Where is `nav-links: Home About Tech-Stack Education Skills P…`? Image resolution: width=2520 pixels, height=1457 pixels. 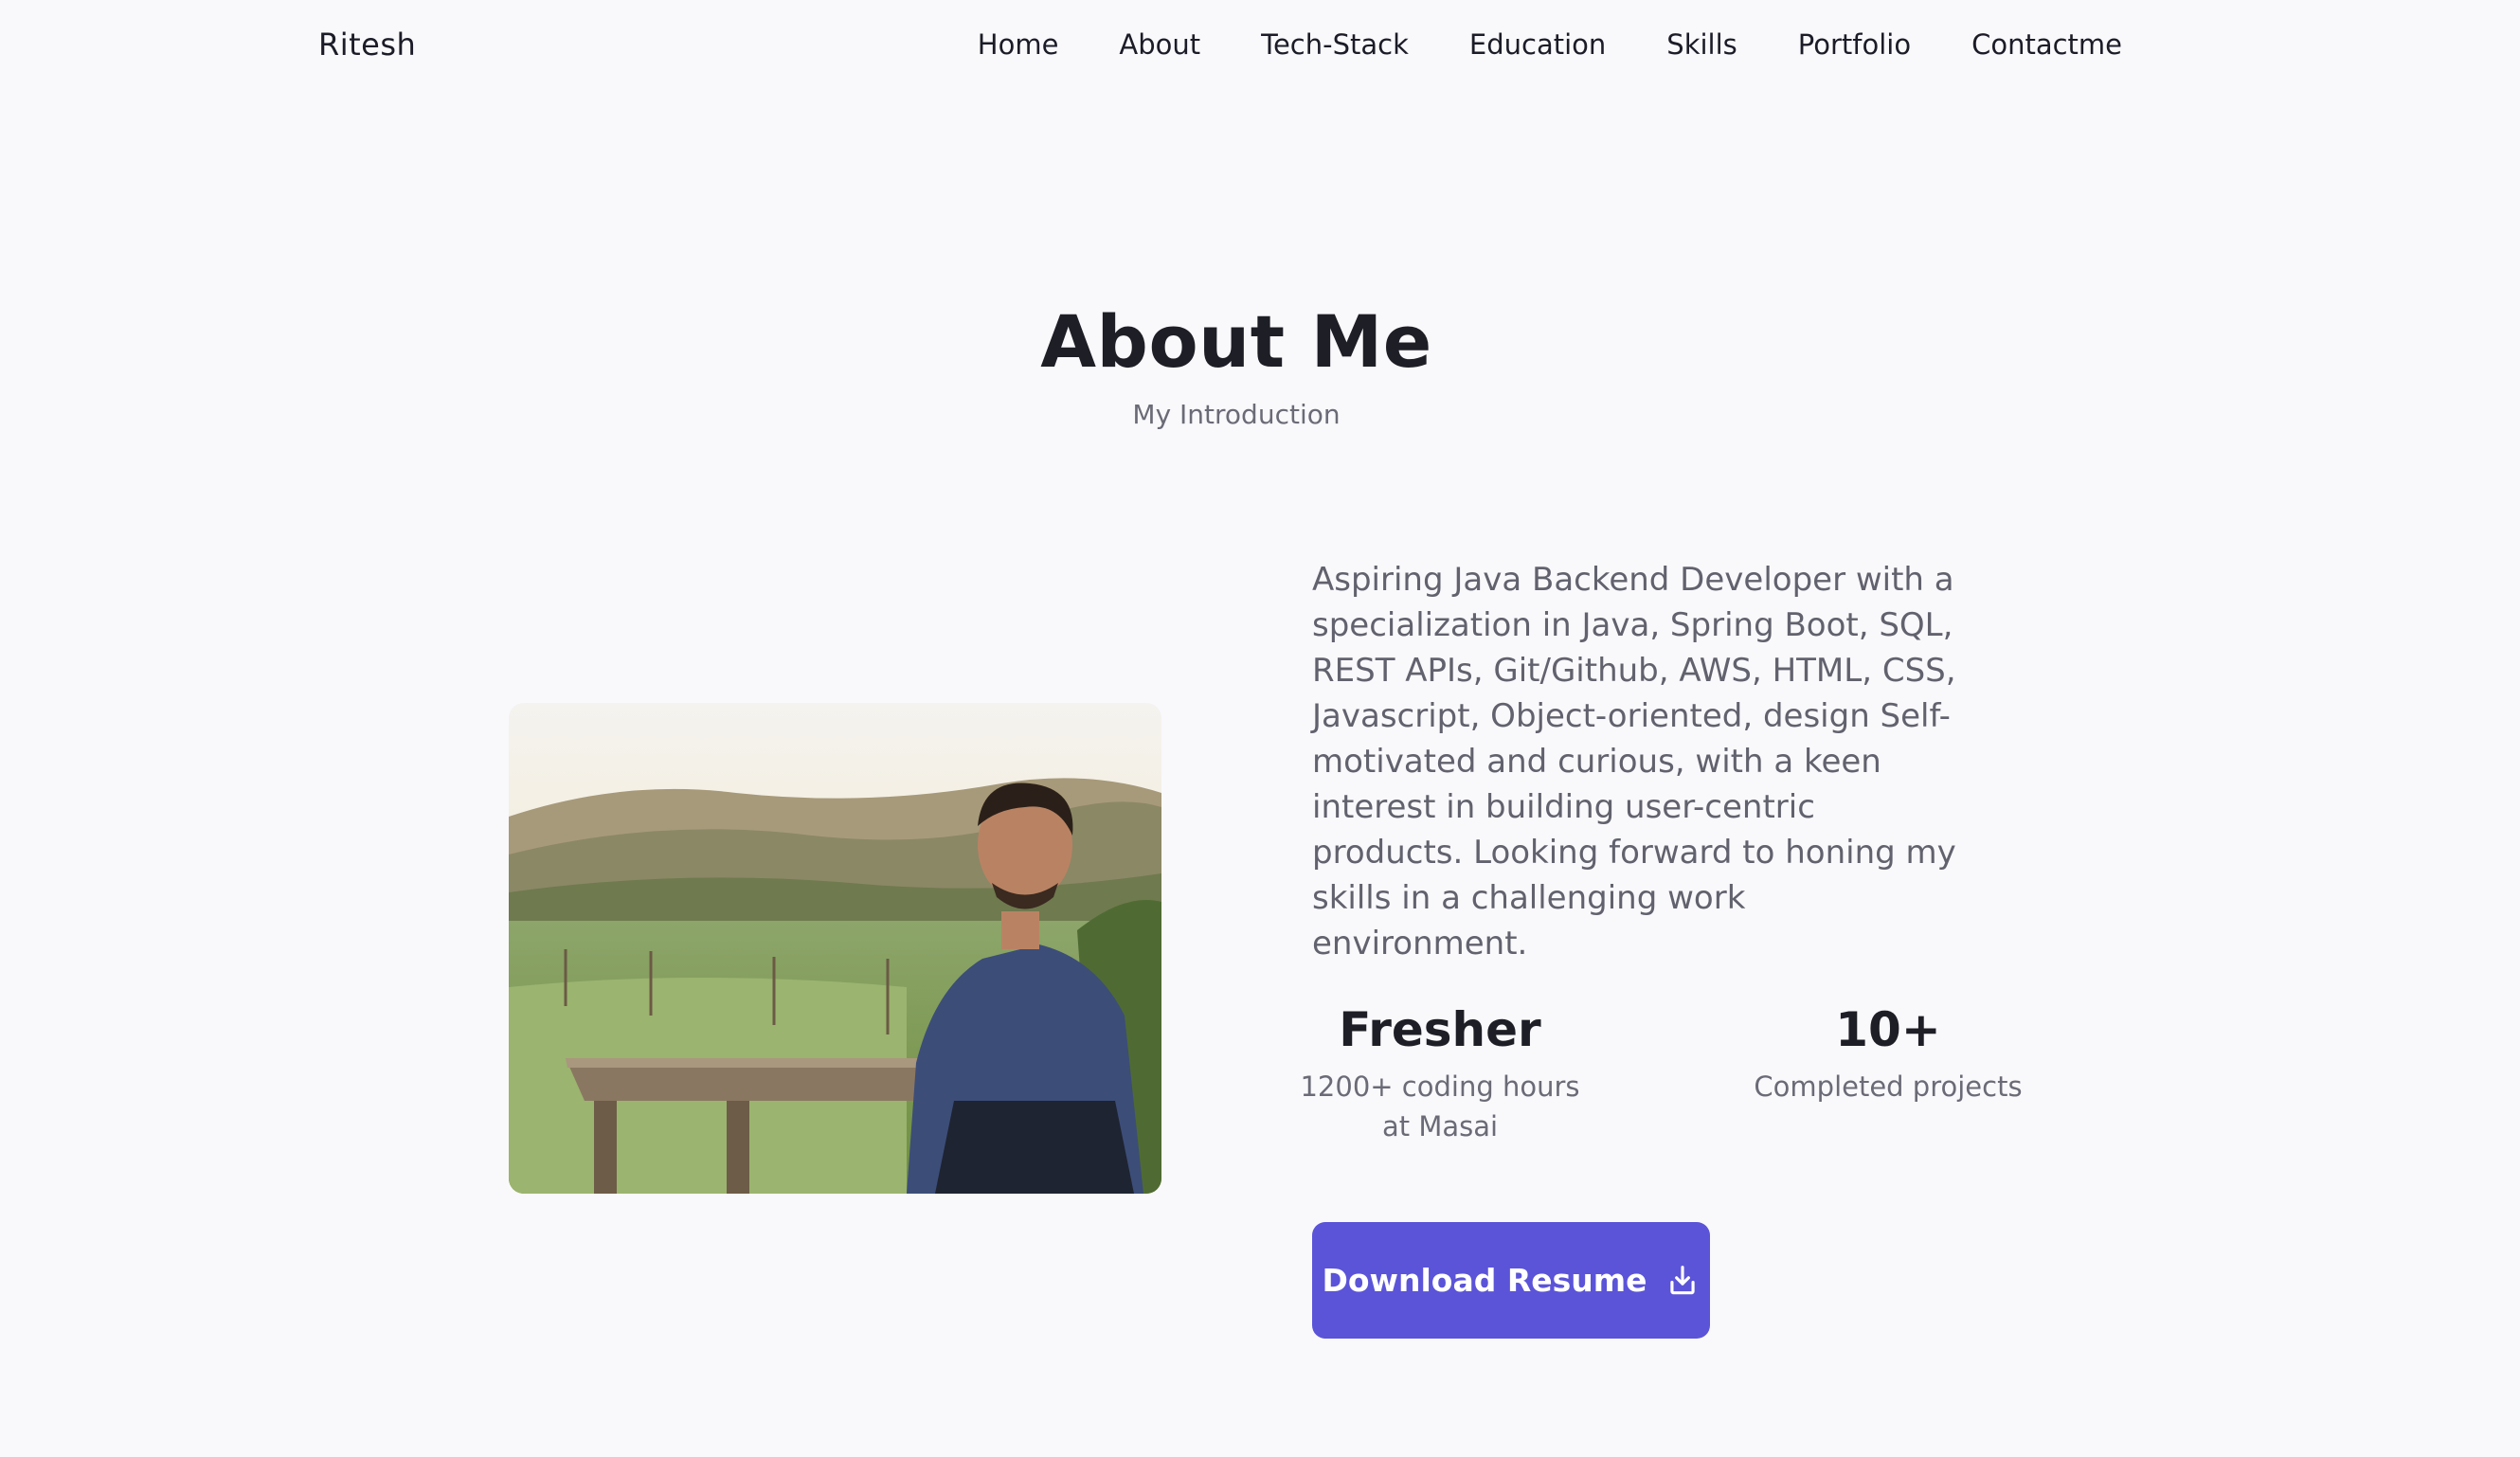 nav-links: Home About Tech-Stack Education Skills P… is located at coordinates (1550, 44).